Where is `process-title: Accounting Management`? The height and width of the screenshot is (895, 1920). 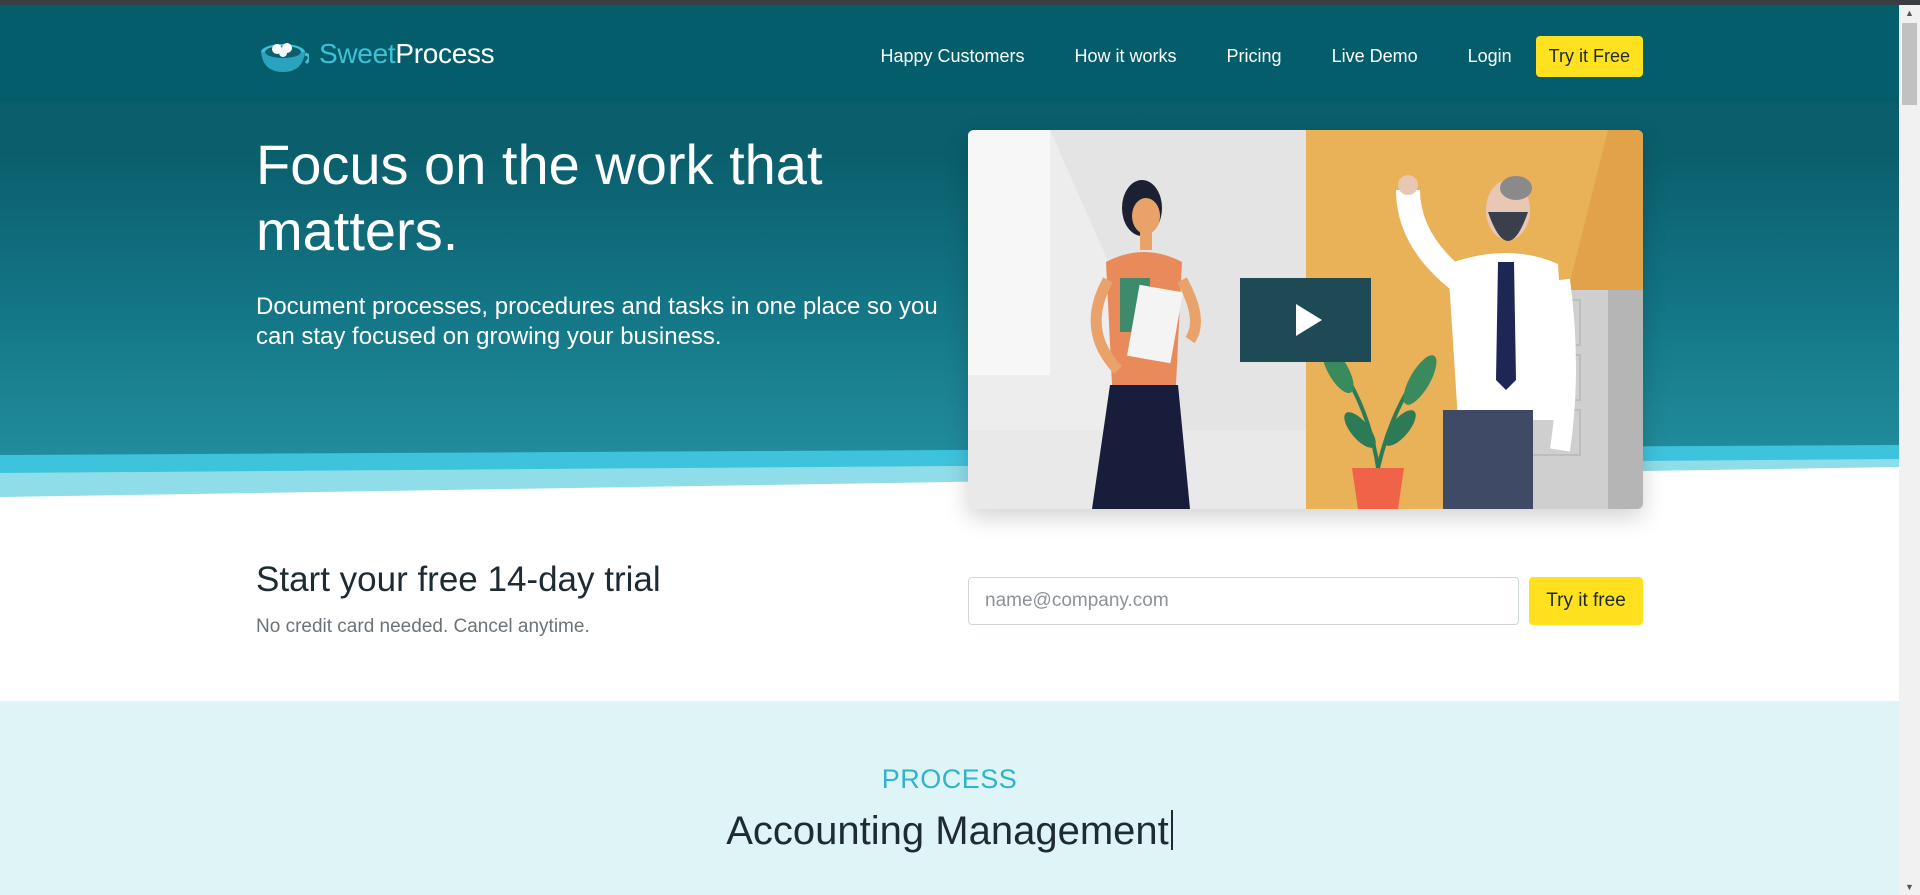 process-title: Accounting Management is located at coordinates (947, 831).